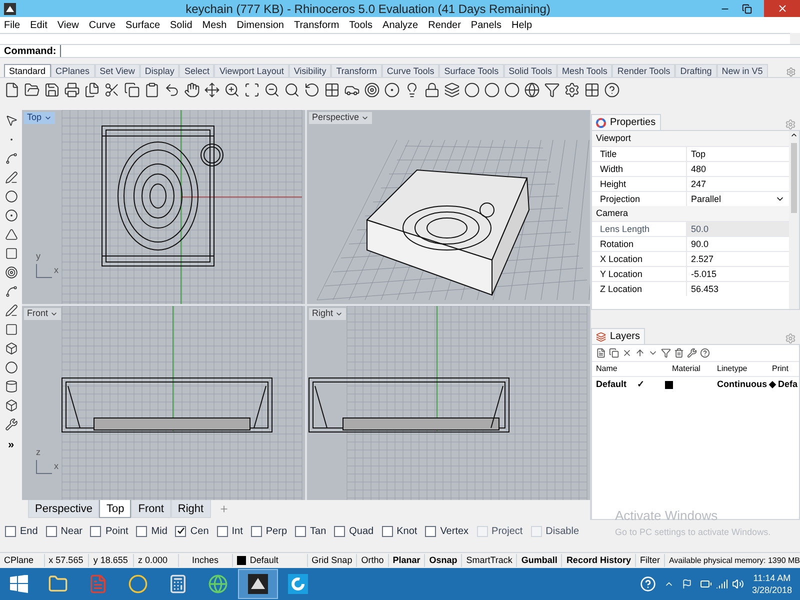 This screenshot has width=800, height=600. Describe the element at coordinates (599, 561) in the screenshot. I see `status-toggle: Record History` at that location.